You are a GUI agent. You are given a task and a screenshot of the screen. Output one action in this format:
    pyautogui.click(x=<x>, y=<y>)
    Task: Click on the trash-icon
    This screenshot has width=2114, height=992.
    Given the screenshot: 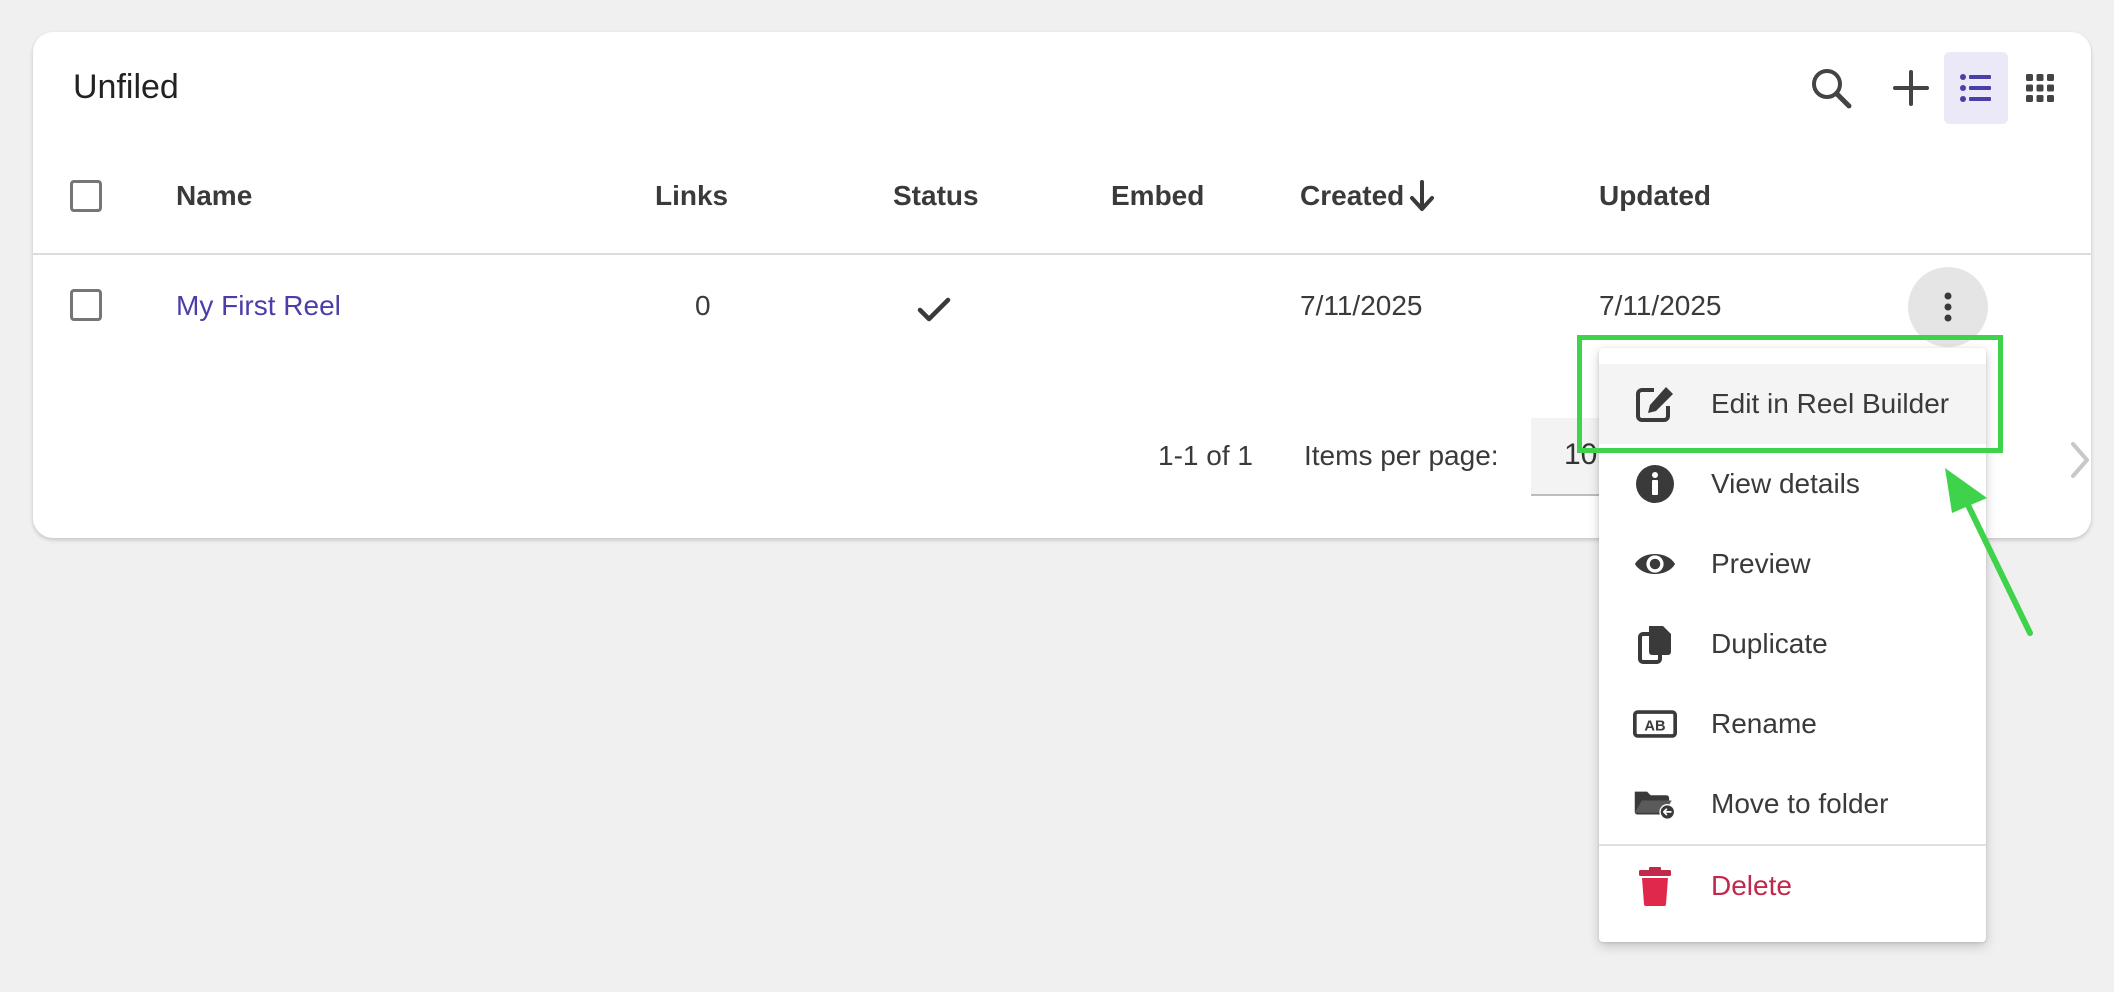 What is the action you would take?
    pyautogui.click(x=1655, y=886)
    